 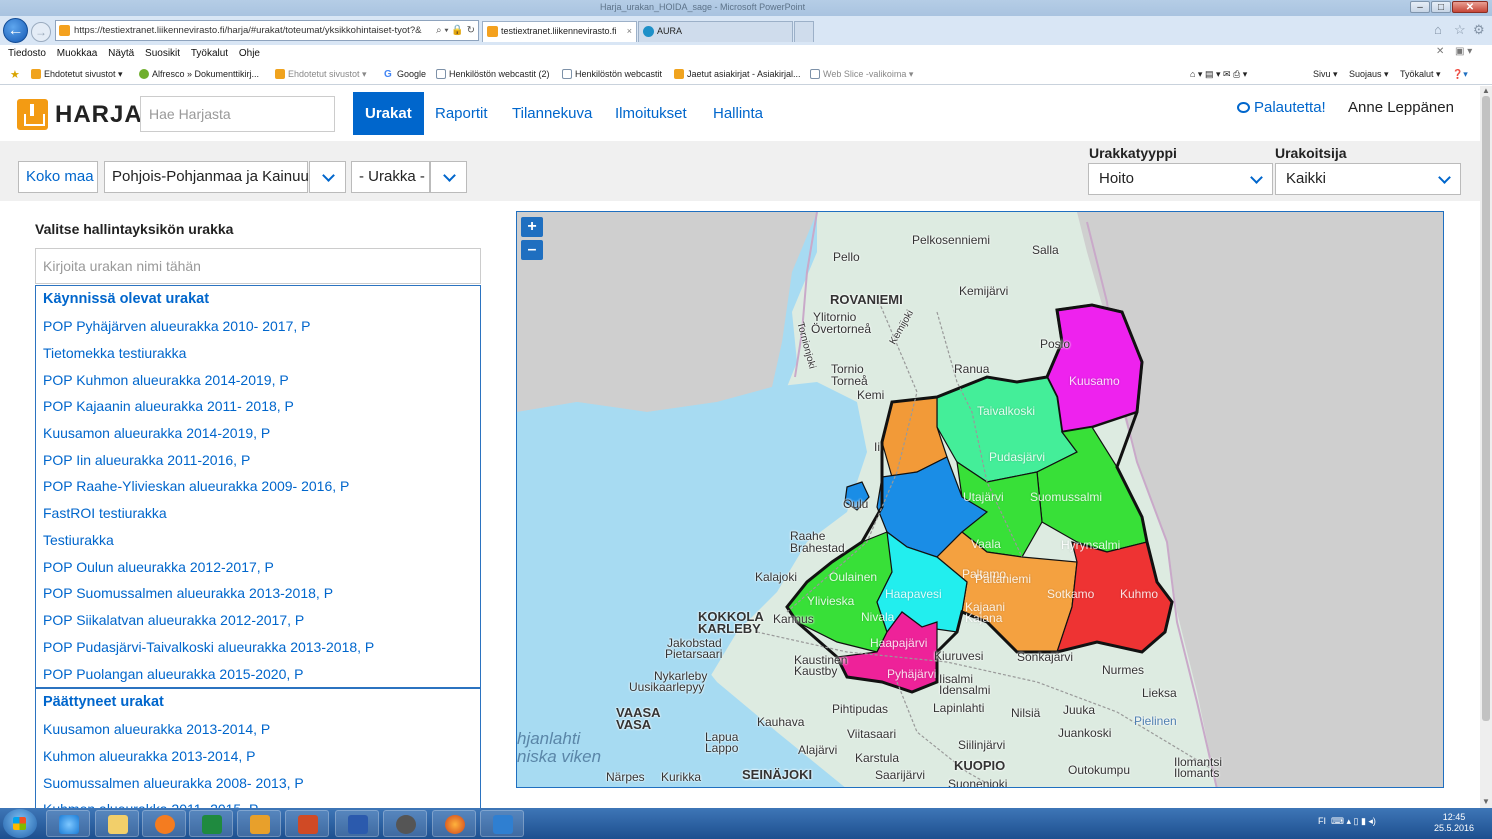 What do you see at coordinates (146, 460) in the screenshot?
I see `list-item: POP Iin alueurakka 2011-2016, P` at bounding box center [146, 460].